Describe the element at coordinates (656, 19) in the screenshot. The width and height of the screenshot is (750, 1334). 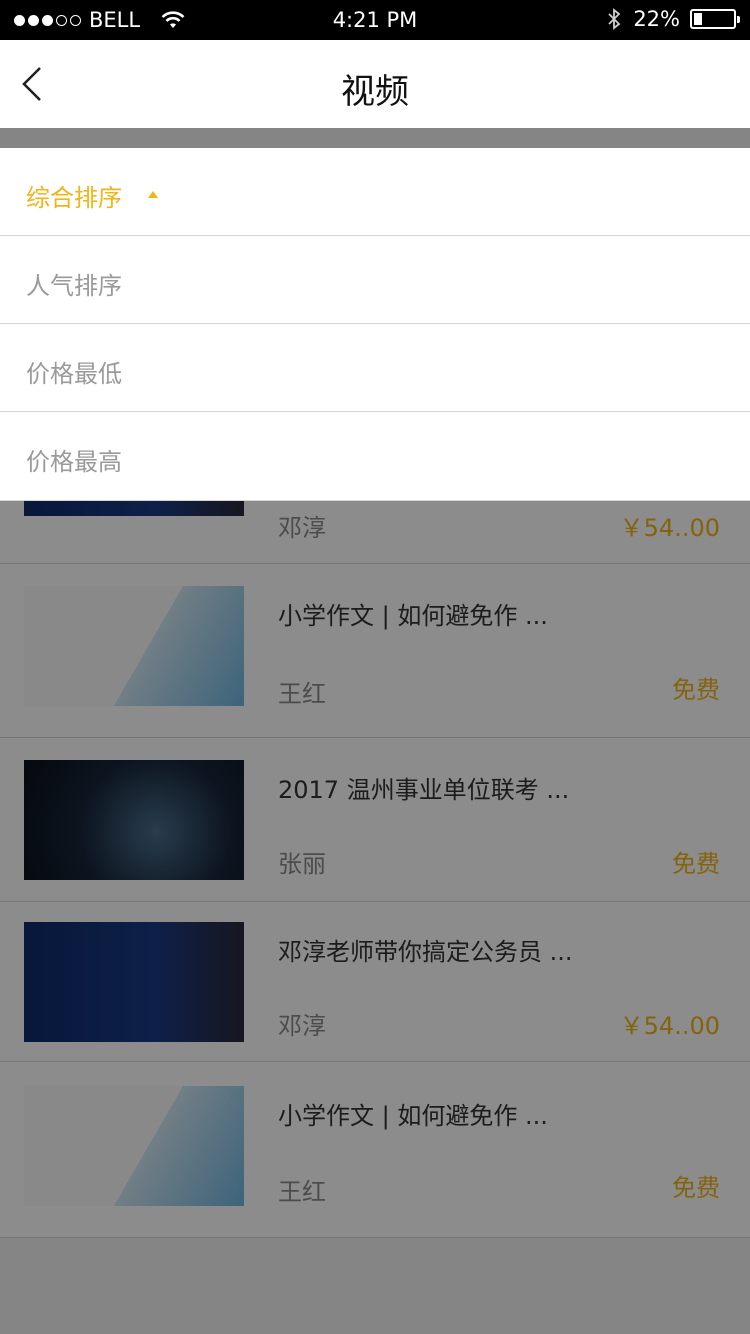
I see `battery-percent: 22%` at that location.